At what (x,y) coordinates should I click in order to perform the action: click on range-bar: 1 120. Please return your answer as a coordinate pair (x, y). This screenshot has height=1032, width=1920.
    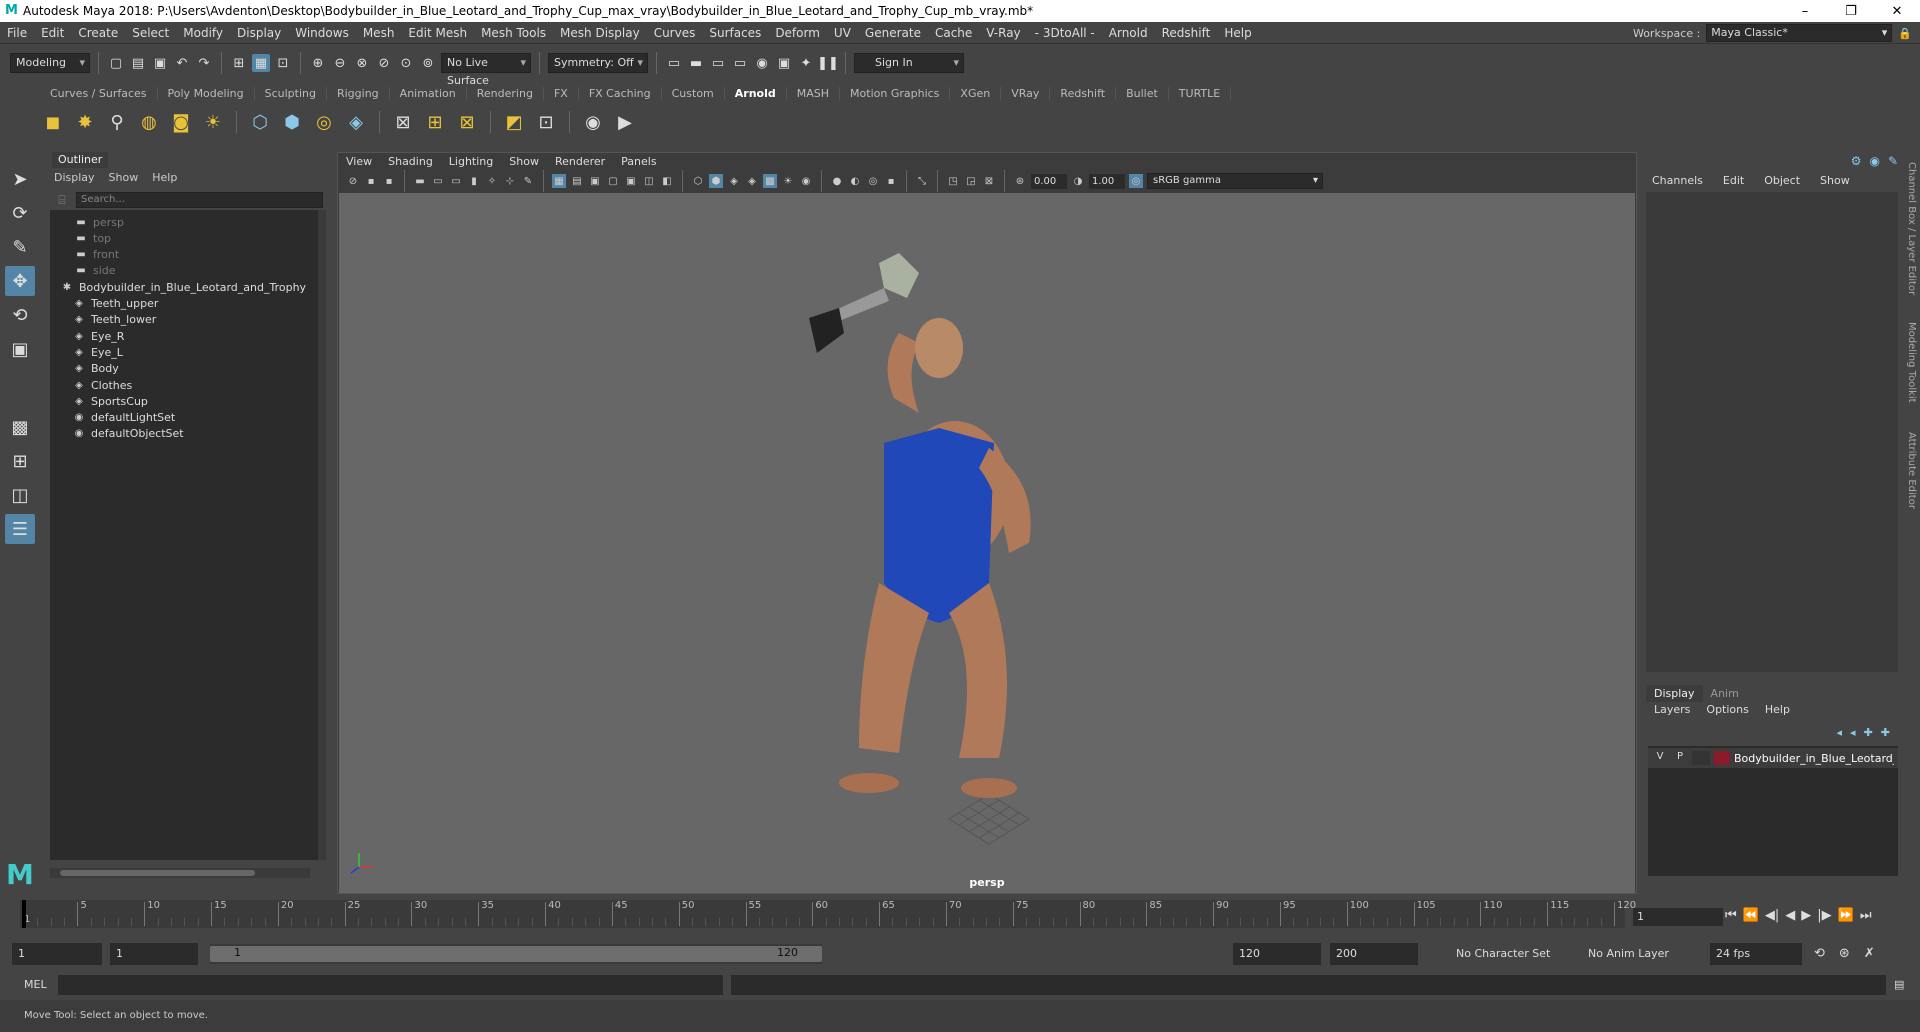
    Looking at the image, I should click on (516, 954).